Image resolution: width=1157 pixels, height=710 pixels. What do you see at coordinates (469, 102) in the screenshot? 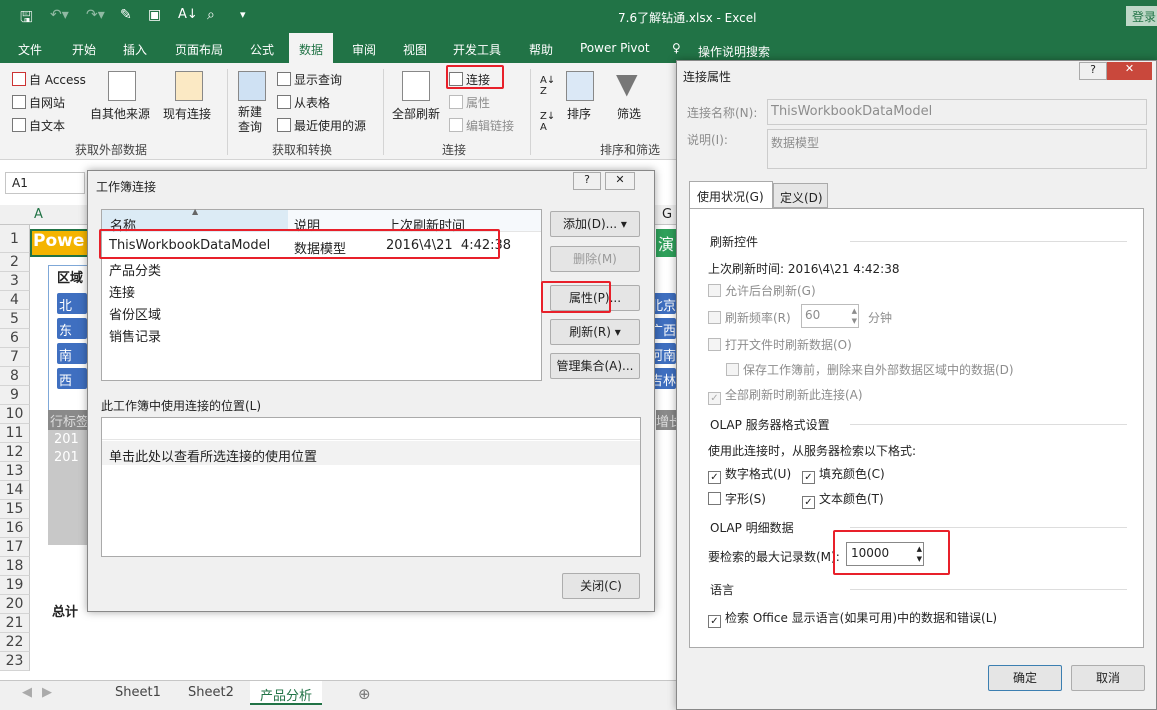
I see `properties-button: 属性` at bounding box center [469, 102].